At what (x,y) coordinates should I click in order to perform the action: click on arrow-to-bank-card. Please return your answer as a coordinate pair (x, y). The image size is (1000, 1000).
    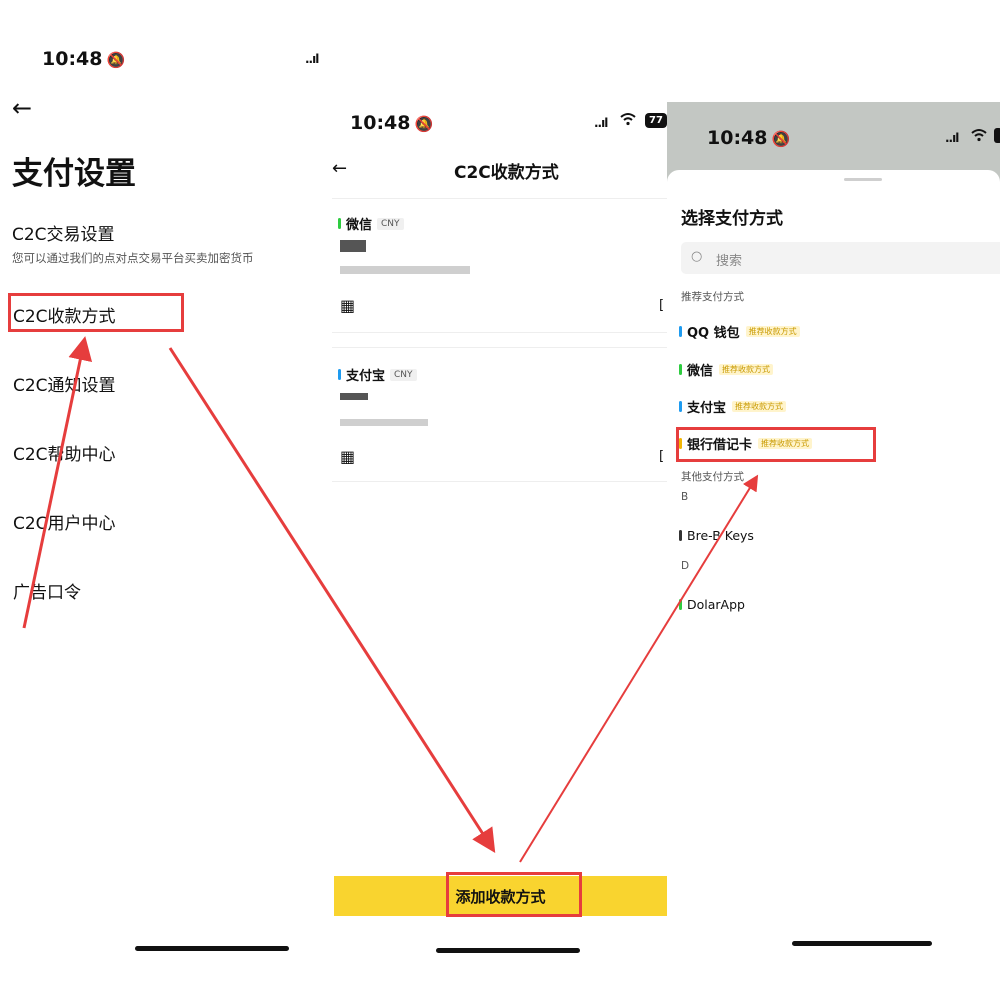
    Looking at the image, I should click on (639, 668).